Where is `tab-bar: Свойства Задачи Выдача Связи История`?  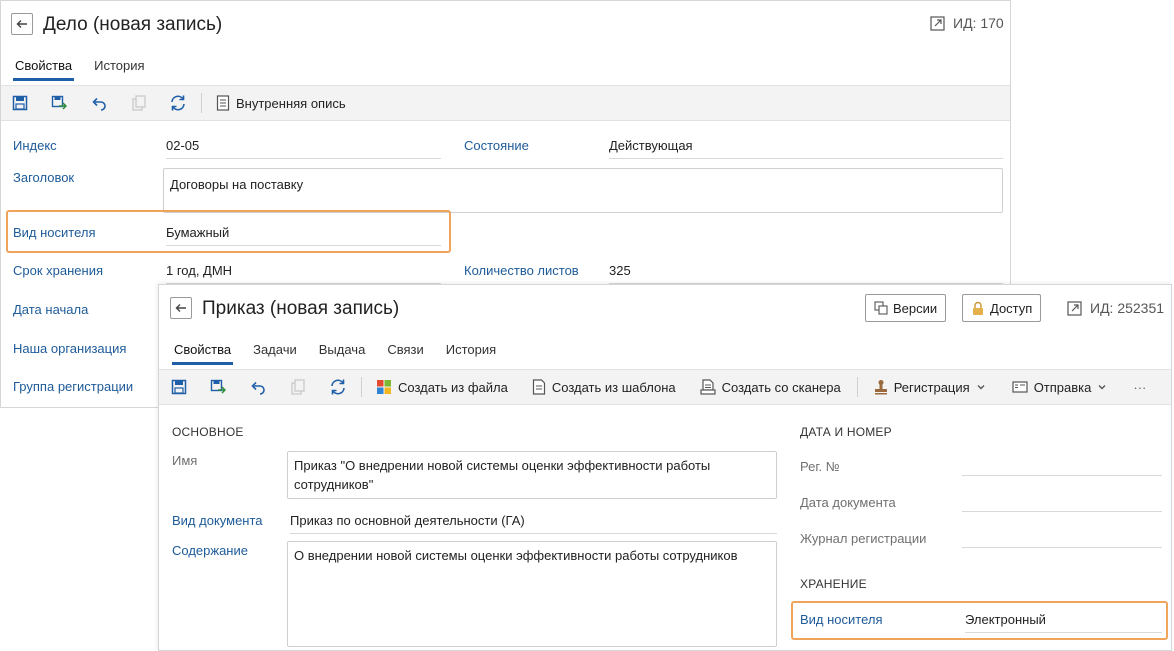 tab-bar: Свойства Задачи Выдача Связи История is located at coordinates (344, 353).